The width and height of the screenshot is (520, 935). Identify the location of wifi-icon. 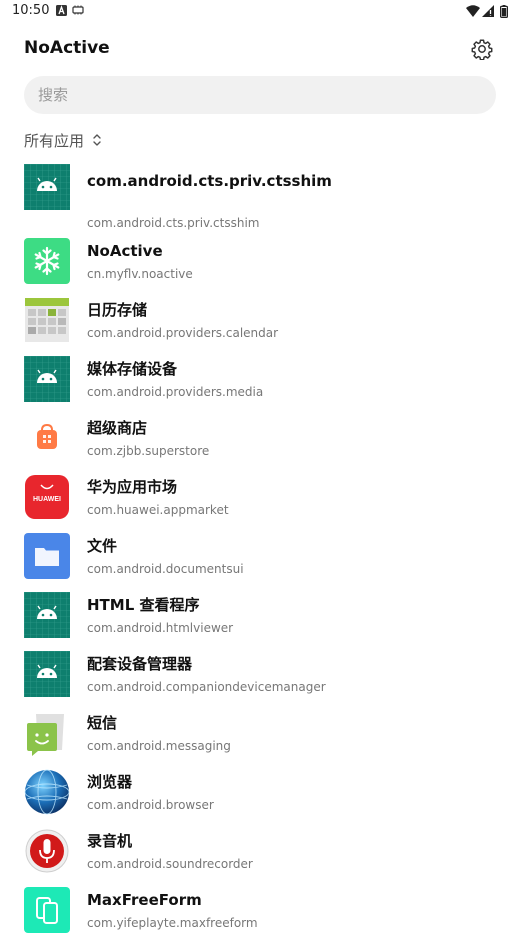
(473, 11).